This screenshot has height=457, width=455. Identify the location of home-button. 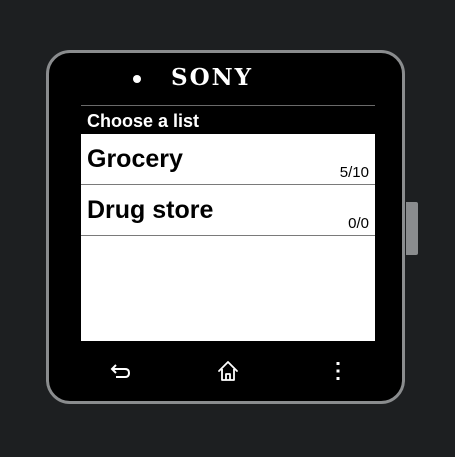
(228, 371).